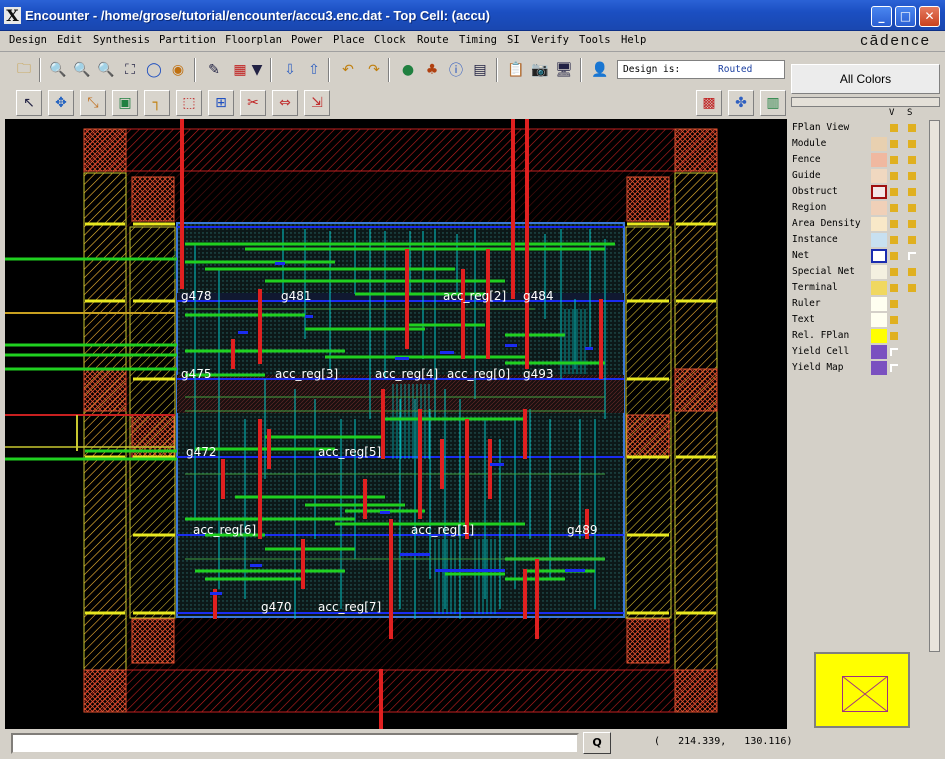 The height and width of the screenshot is (759, 945). Describe the element at coordinates (221, 103) in the screenshot. I see `measure-button: ⊞` at that location.